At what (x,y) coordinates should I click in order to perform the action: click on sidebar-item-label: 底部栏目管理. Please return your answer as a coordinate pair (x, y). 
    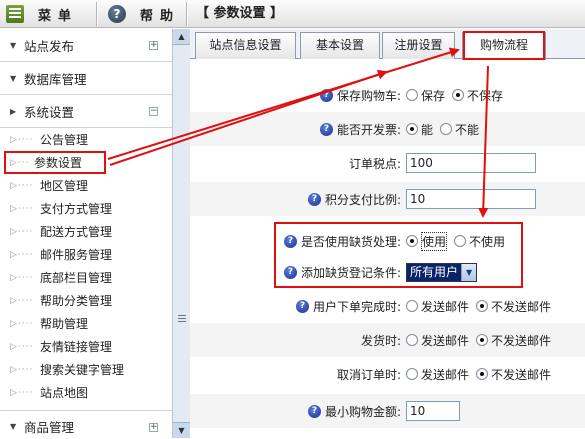
    Looking at the image, I should click on (76, 278).